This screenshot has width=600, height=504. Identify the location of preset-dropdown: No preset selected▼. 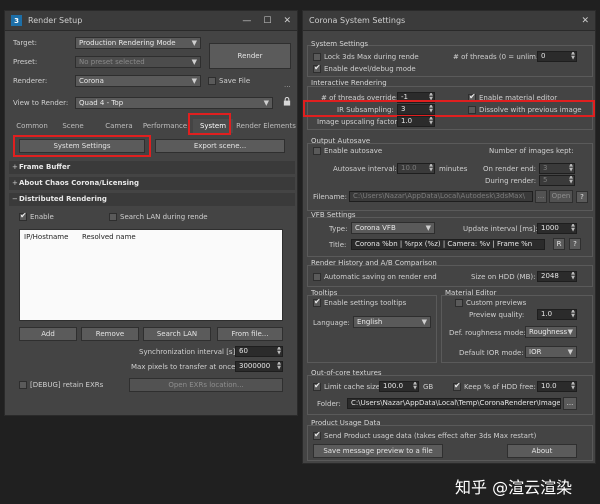
(138, 62).